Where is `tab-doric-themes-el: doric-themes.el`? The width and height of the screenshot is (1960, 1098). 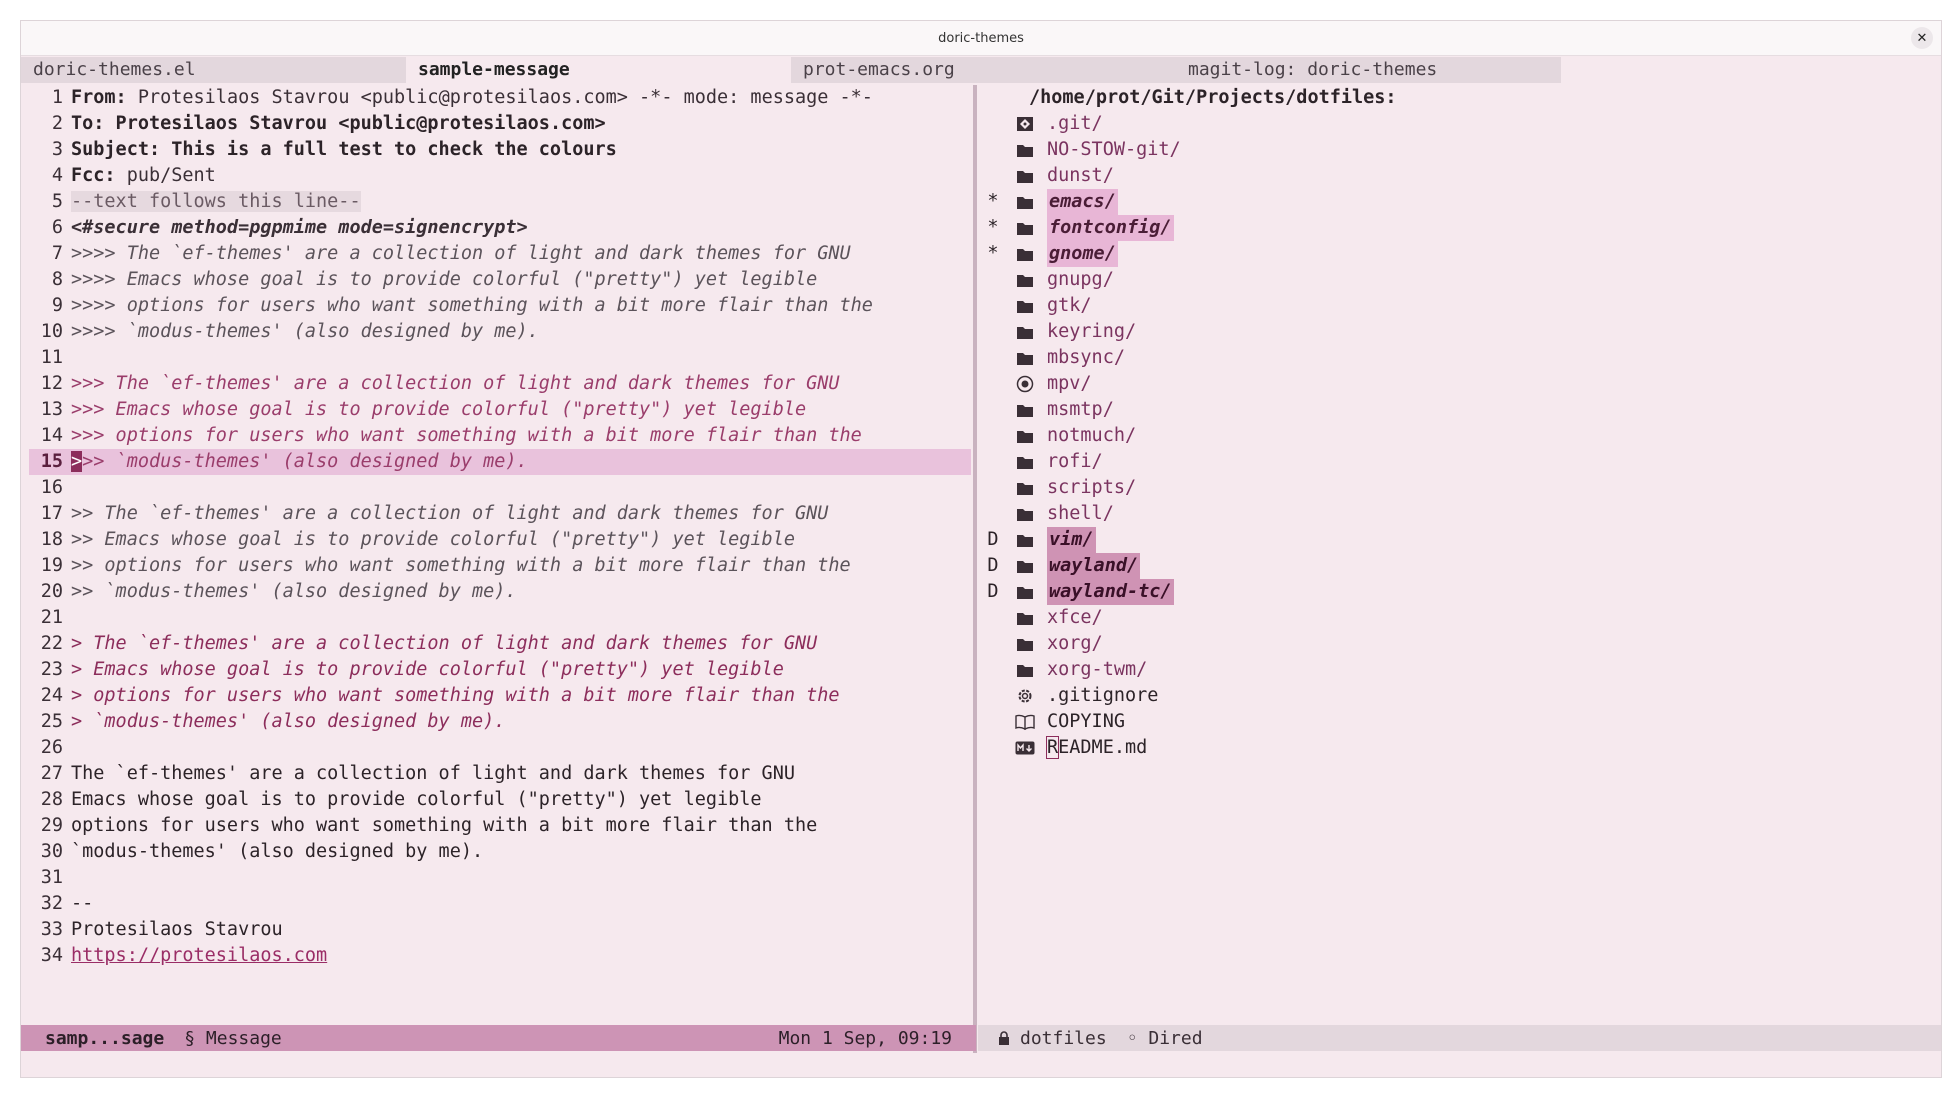
tab-doric-themes-el: doric-themes.el is located at coordinates (213, 70).